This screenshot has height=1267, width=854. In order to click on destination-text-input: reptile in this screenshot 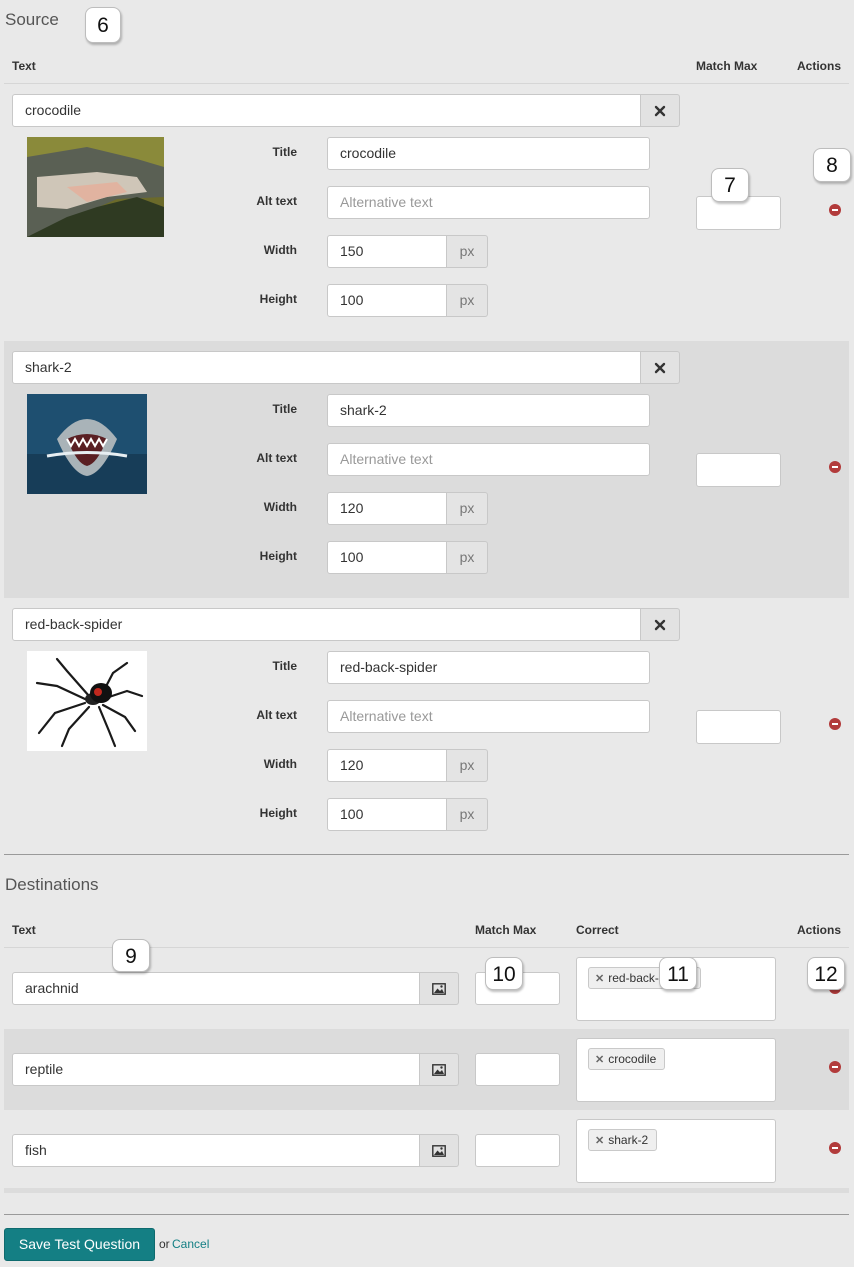, I will do `click(216, 1069)`.